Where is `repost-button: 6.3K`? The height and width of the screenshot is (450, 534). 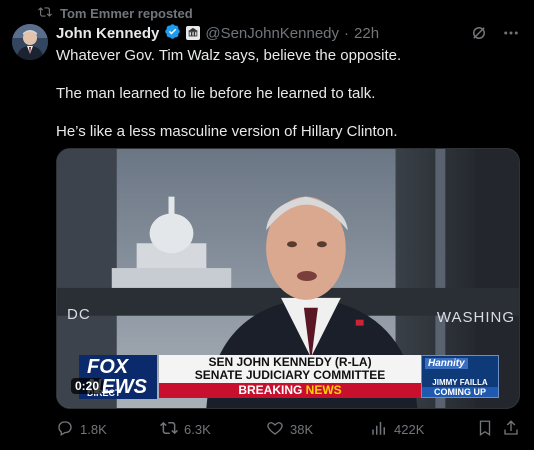 repost-button: 6.3K is located at coordinates (185, 429).